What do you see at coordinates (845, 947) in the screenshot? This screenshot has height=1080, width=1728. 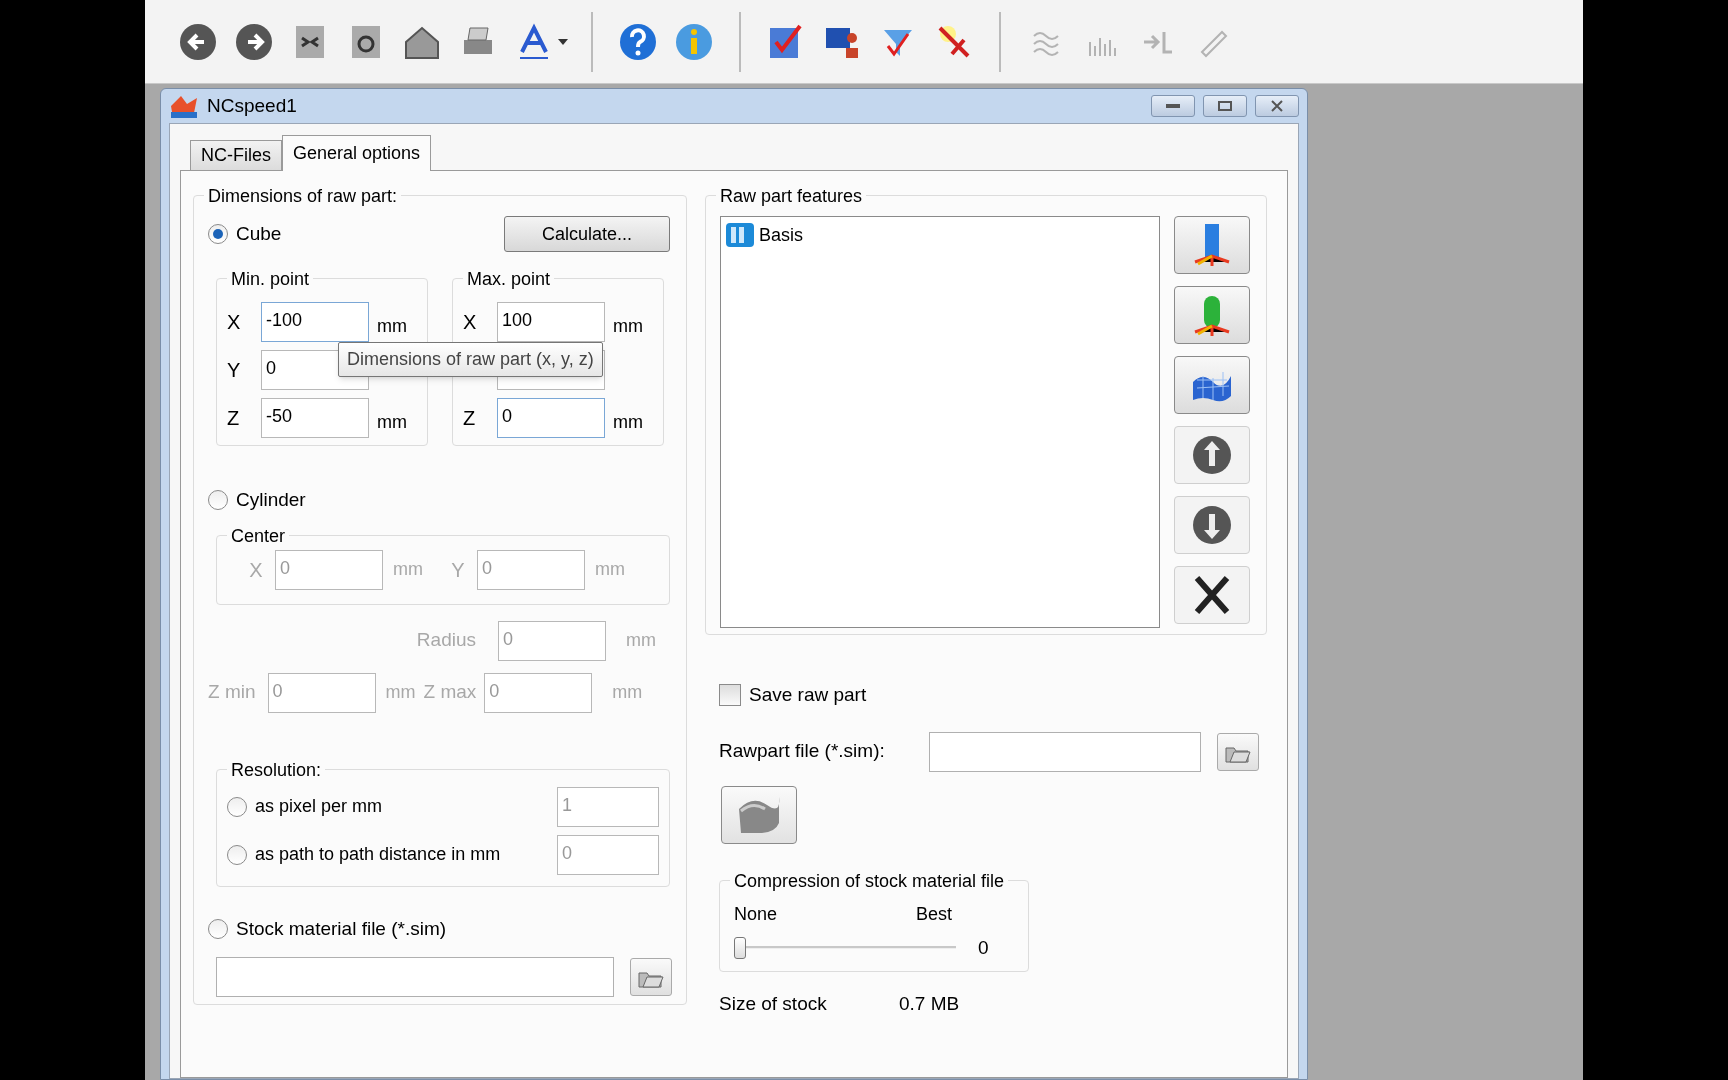 I see `compression-slider` at bounding box center [845, 947].